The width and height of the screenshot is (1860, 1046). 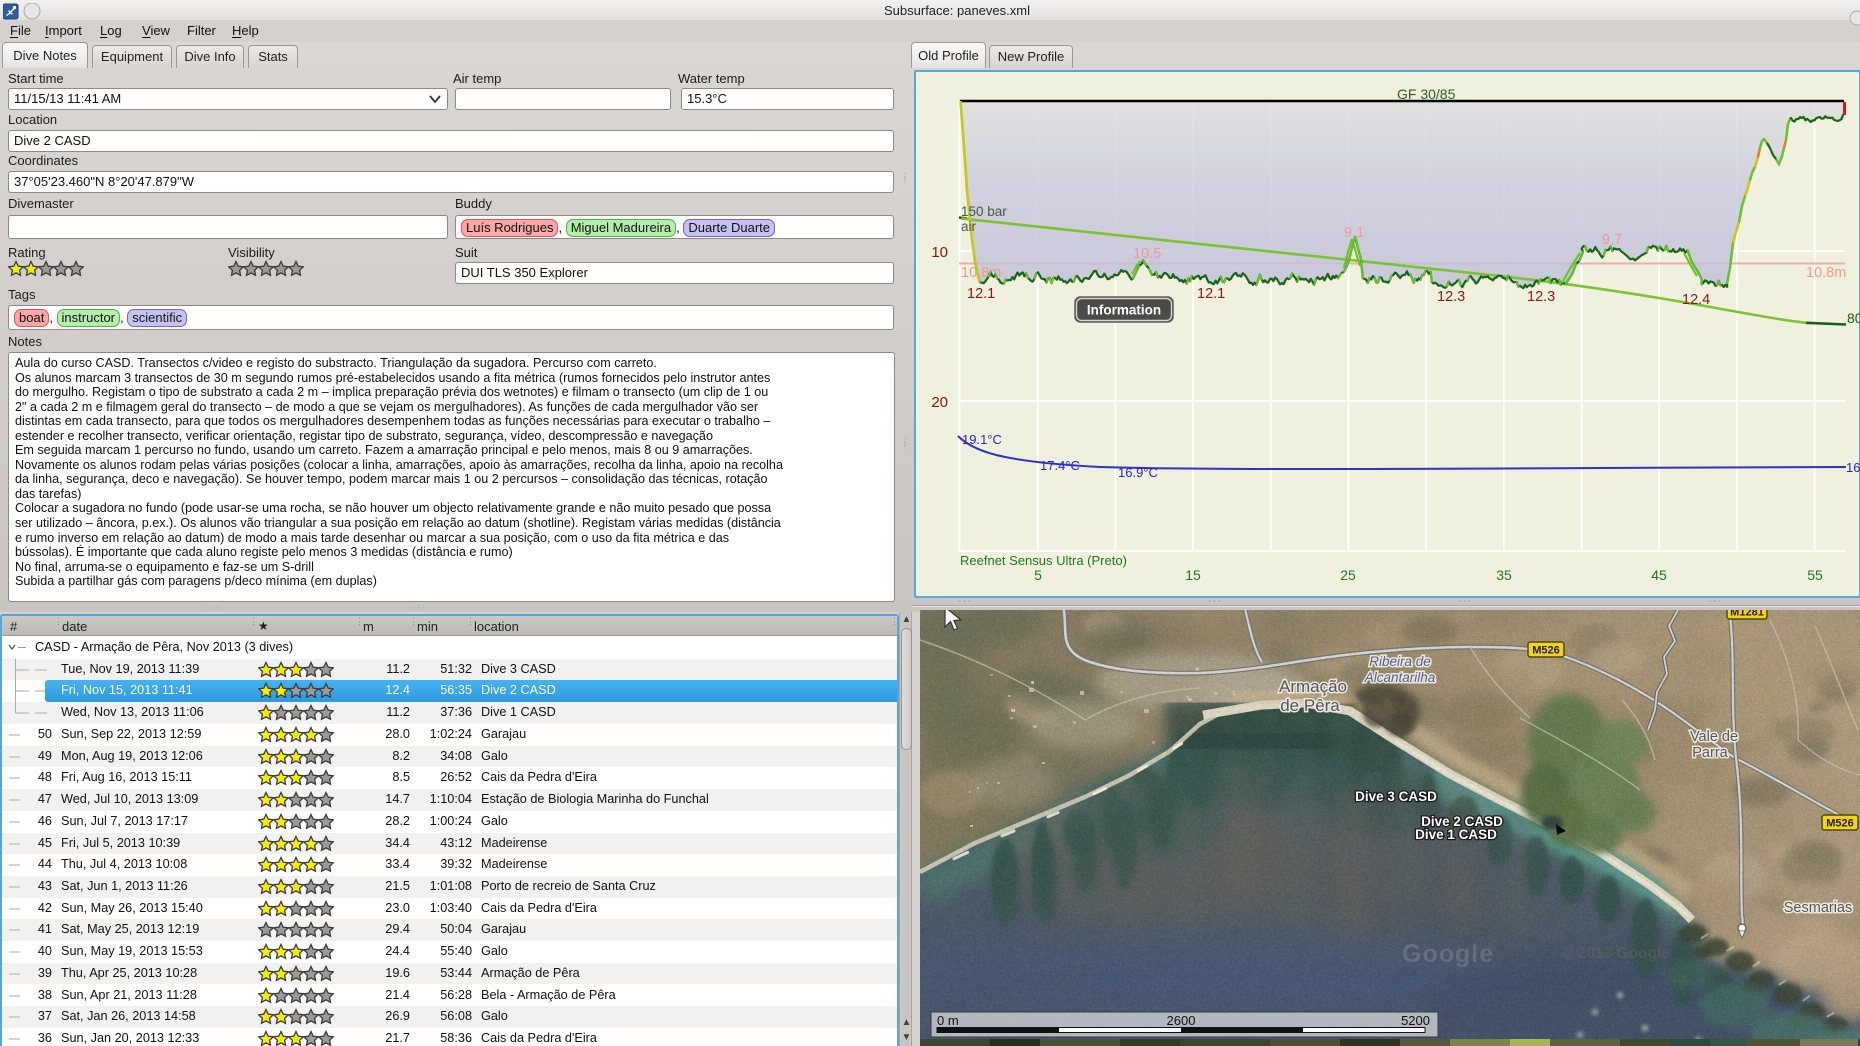 I want to click on svg-text: © 2013 Google, so click(x=1616, y=953).